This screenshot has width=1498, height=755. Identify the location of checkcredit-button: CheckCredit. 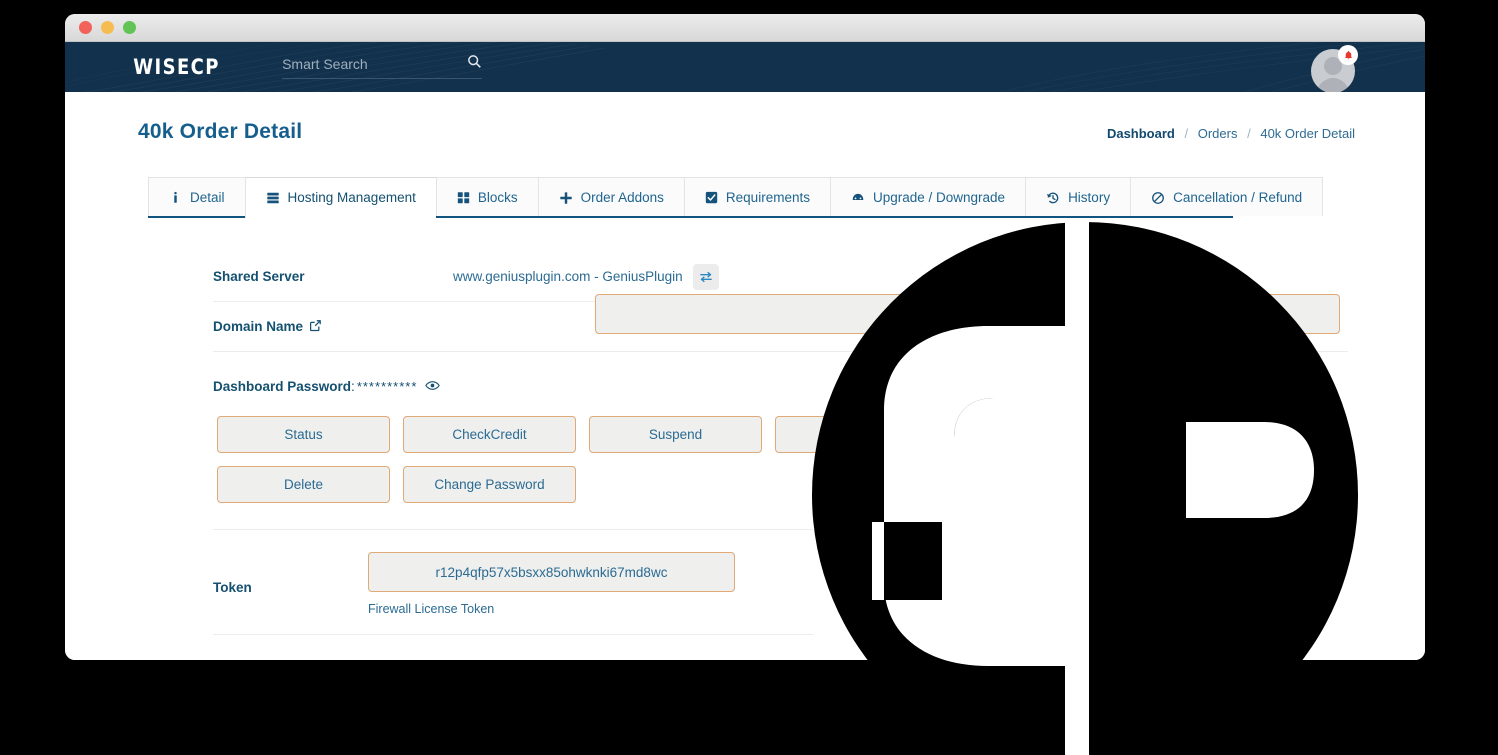
(489, 434).